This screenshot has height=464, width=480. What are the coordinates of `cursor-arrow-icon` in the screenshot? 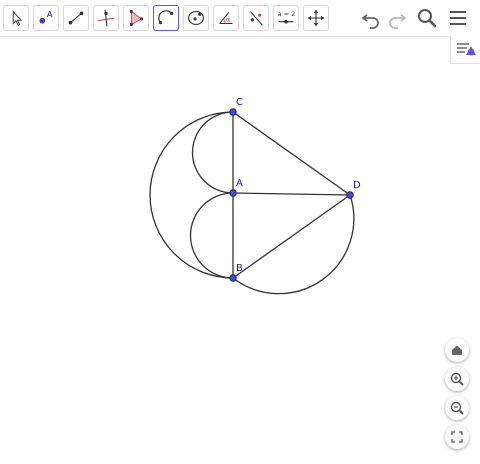 It's located at (17, 18).